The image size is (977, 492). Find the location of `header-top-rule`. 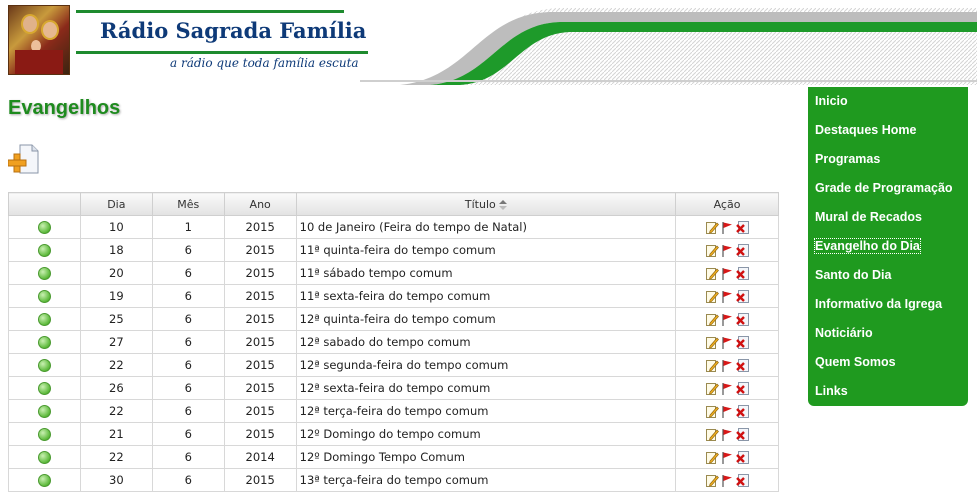

header-top-rule is located at coordinates (210, 11).